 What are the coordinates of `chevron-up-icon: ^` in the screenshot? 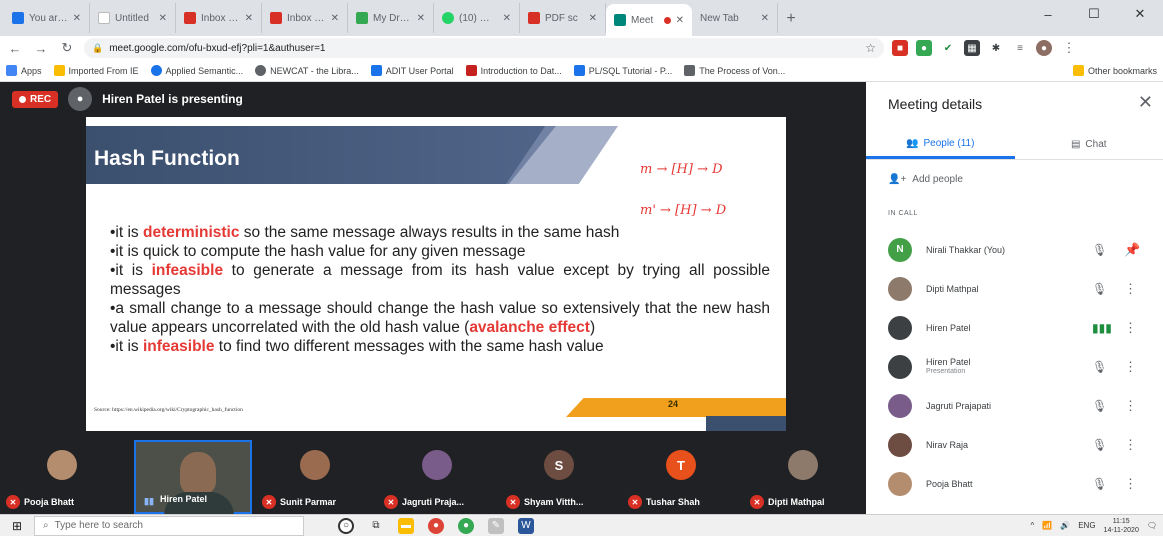 It's located at (1033, 525).